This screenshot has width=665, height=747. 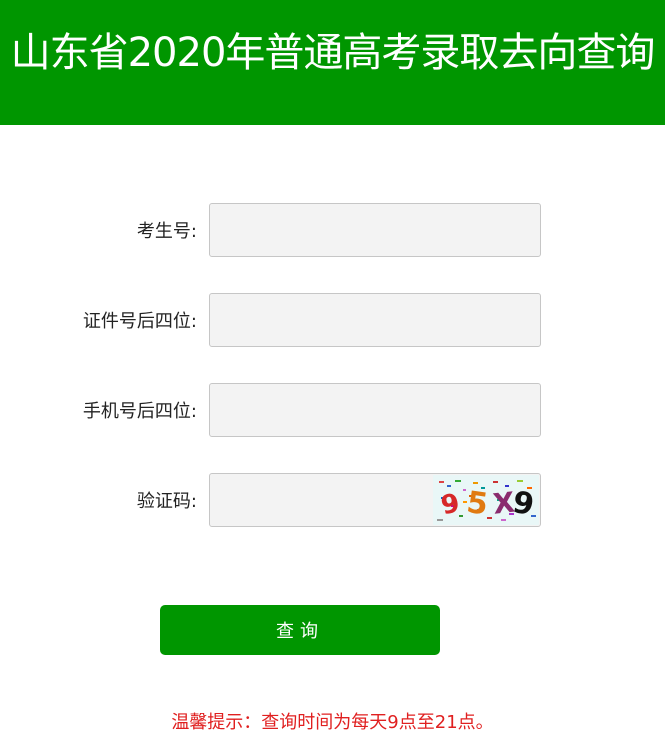 I want to click on captcha-row: 验证码: 9 5 X 9, so click(x=332, y=500).